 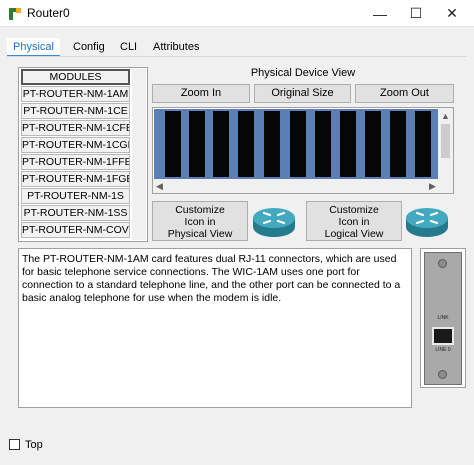 What do you see at coordinates (15, 14) in the screenshot?
I see `packet-tracer-icon` at bounding box center [15, 14].